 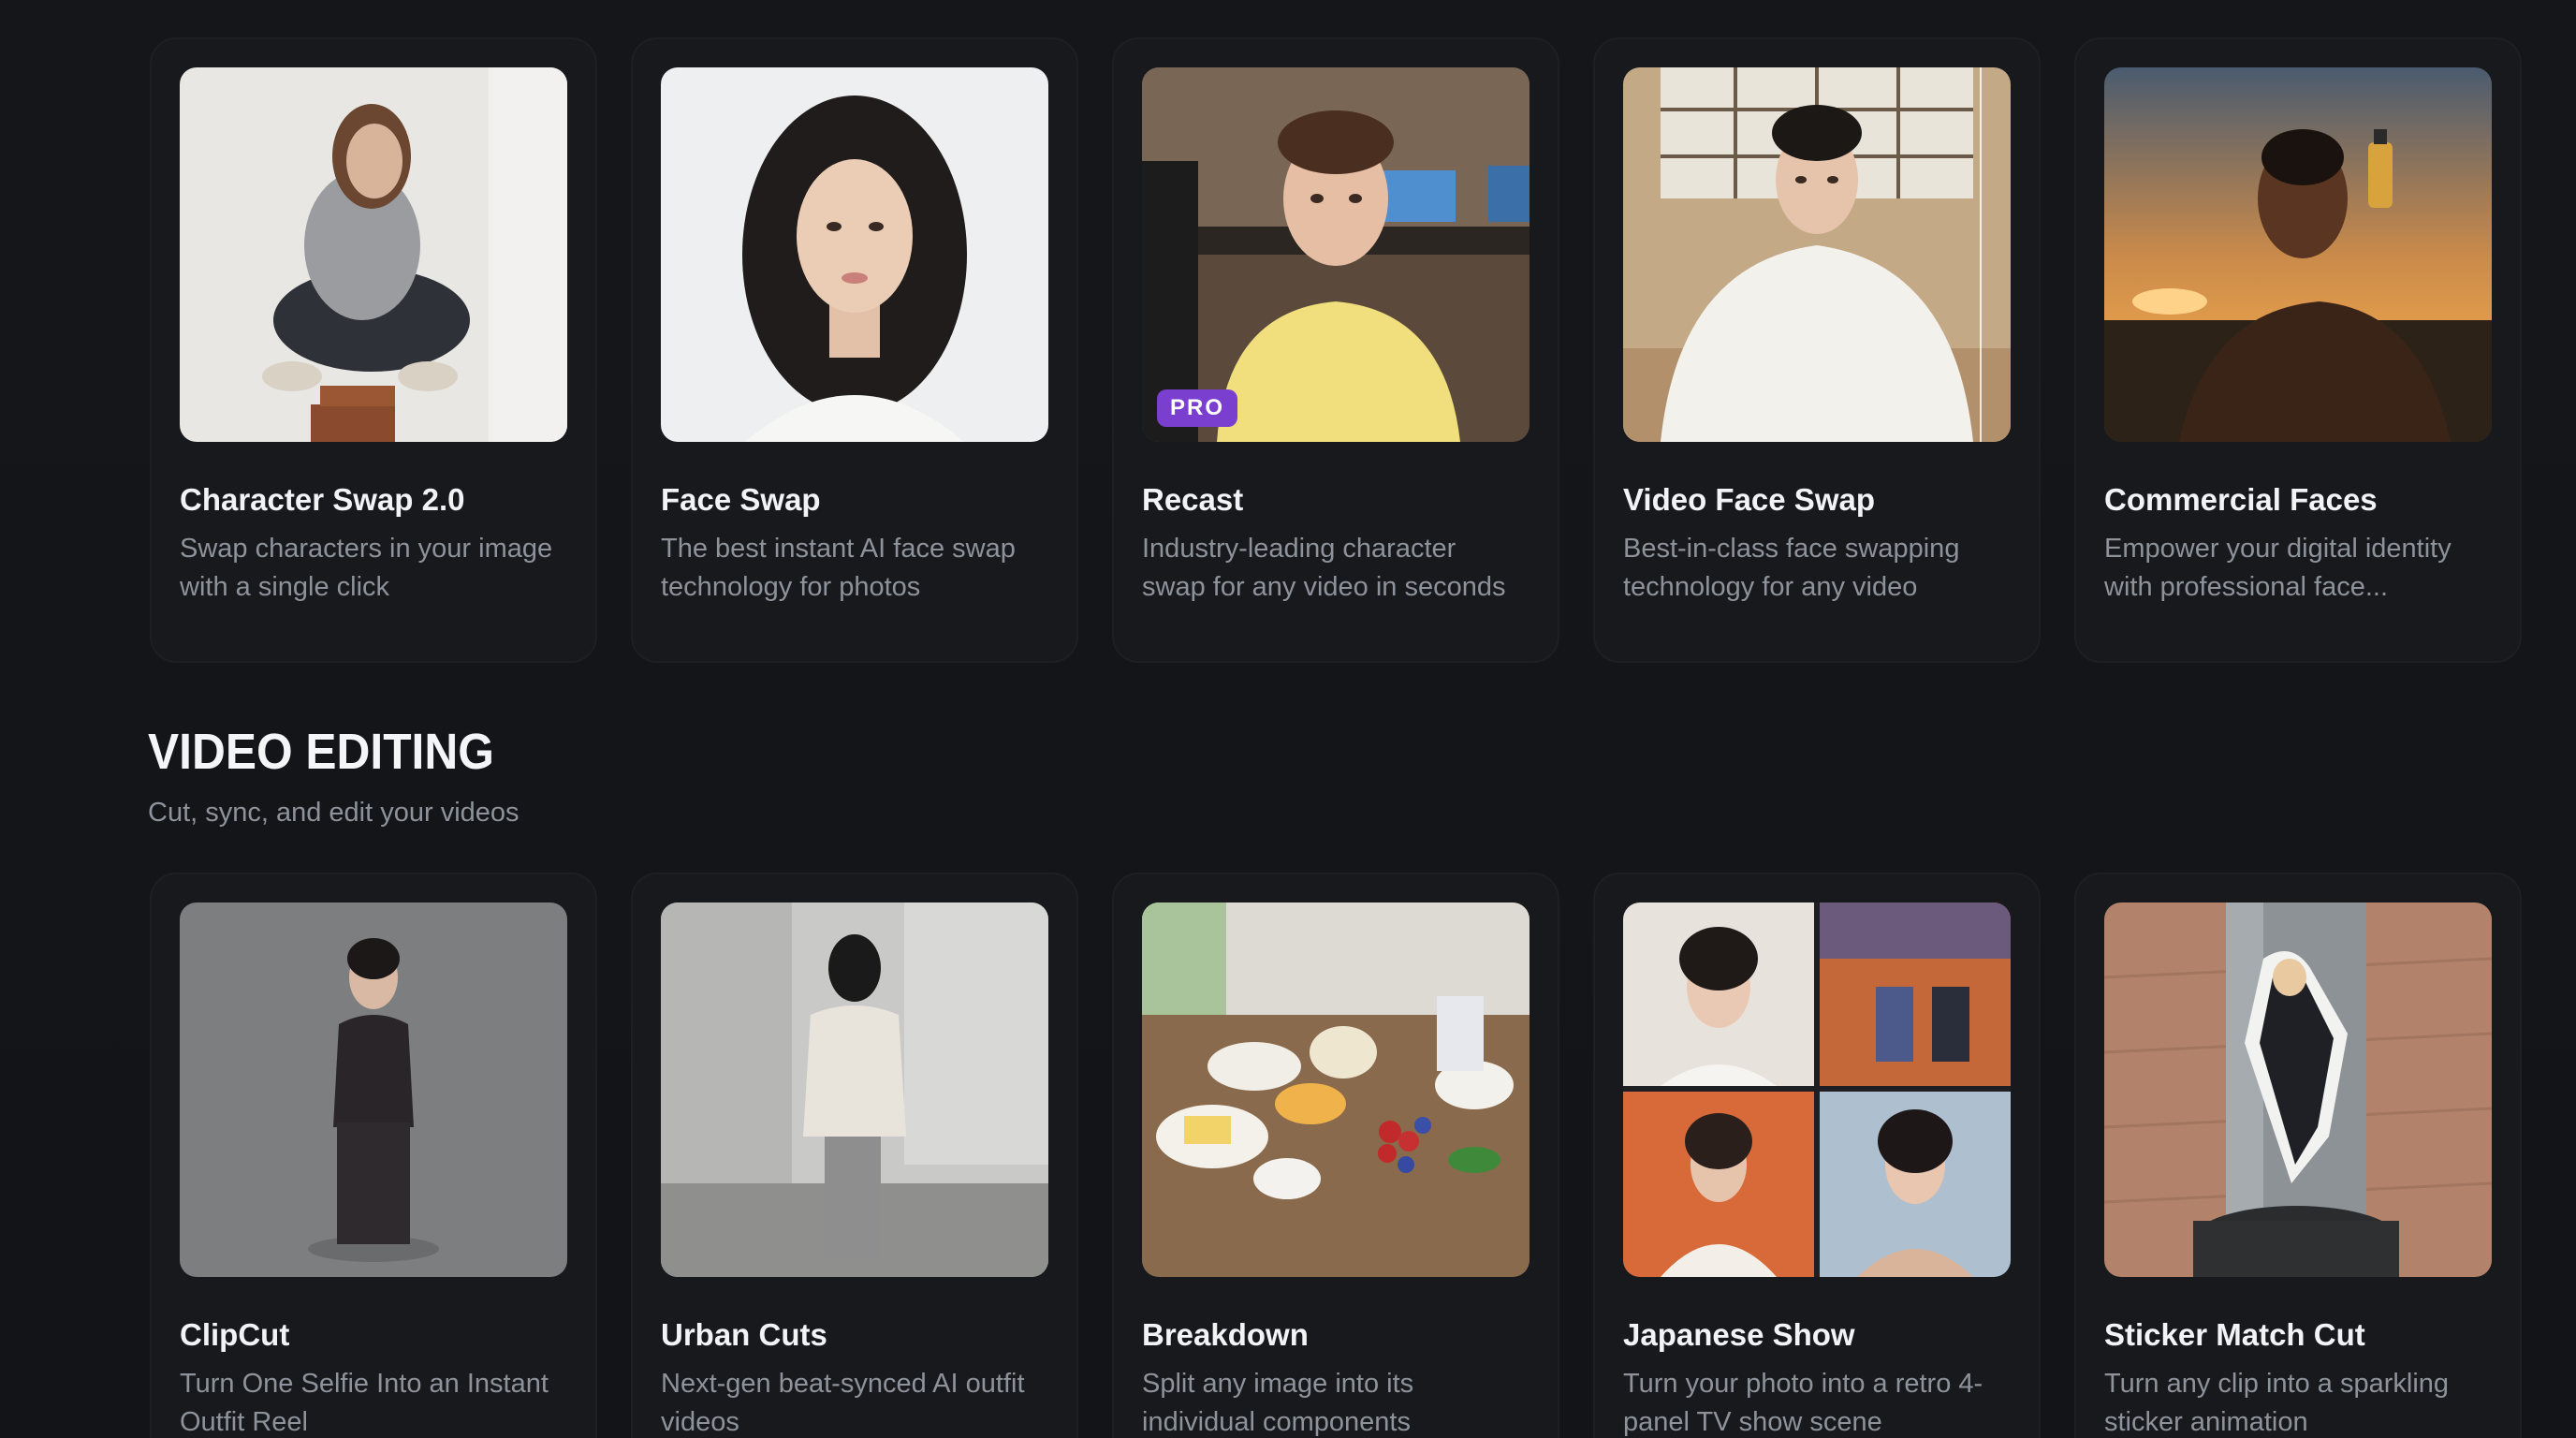 I want to click on commercial-faces-thumbnail, so click(x=2298, y=254).